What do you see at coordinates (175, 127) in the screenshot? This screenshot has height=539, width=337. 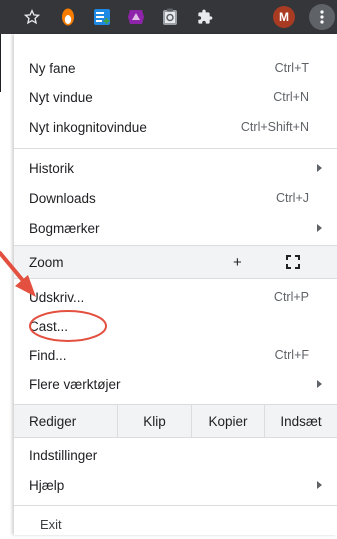 I see `menu-item-new-incognito-window: Nyt inkognitovindue Ctrl+Shift+N` at bounding box center [175, 127].